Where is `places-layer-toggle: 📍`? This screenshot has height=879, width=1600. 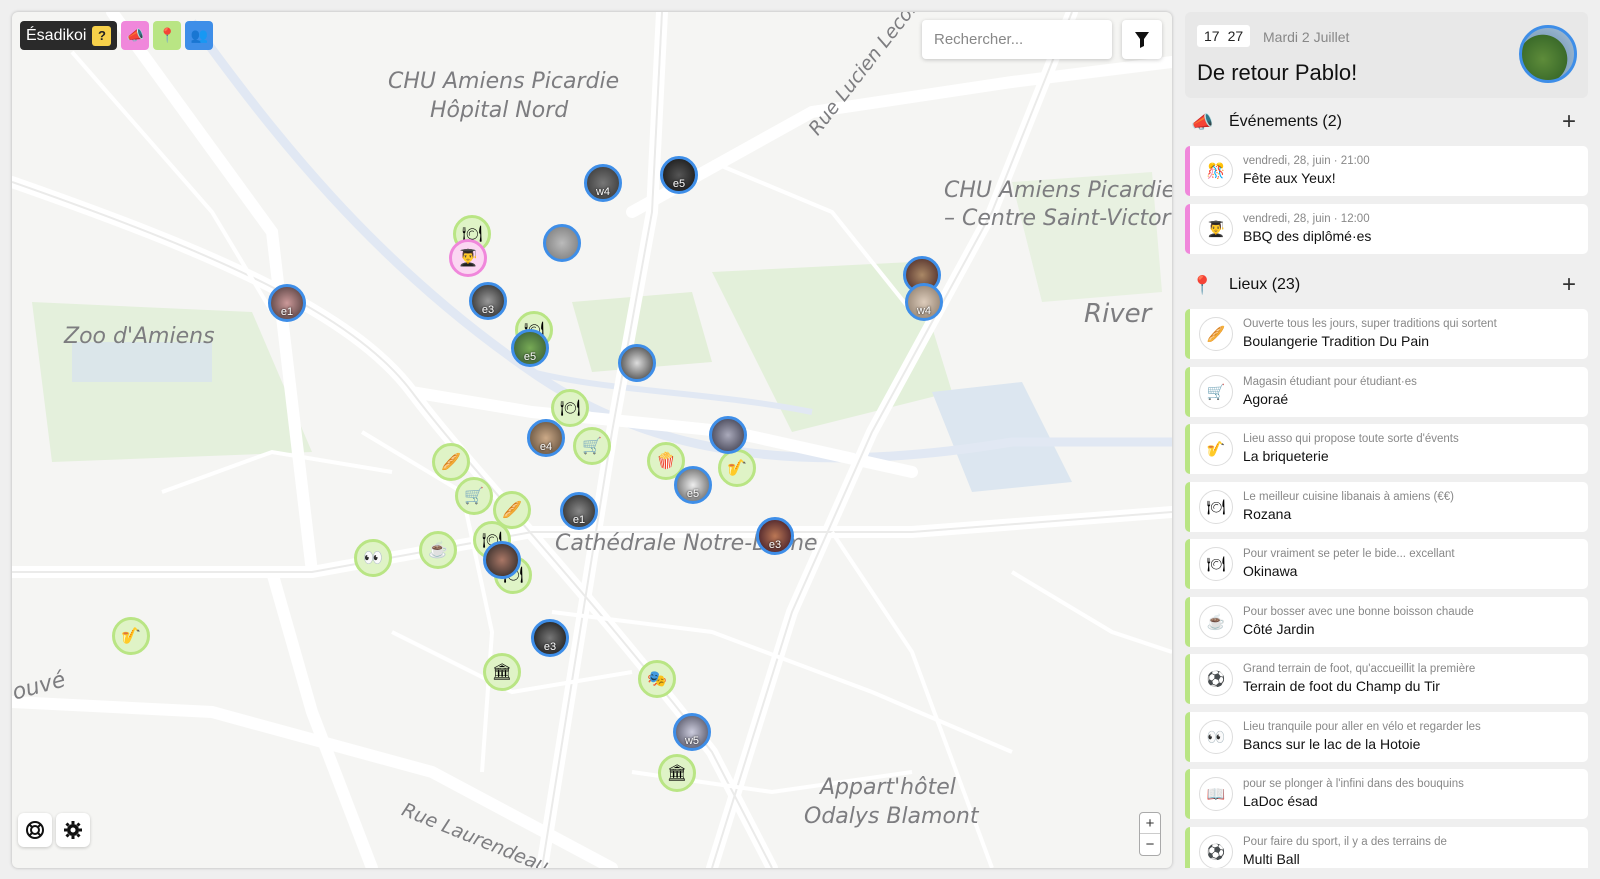 places-layer-toggle: 📍 is located at coordinates (167, 35).